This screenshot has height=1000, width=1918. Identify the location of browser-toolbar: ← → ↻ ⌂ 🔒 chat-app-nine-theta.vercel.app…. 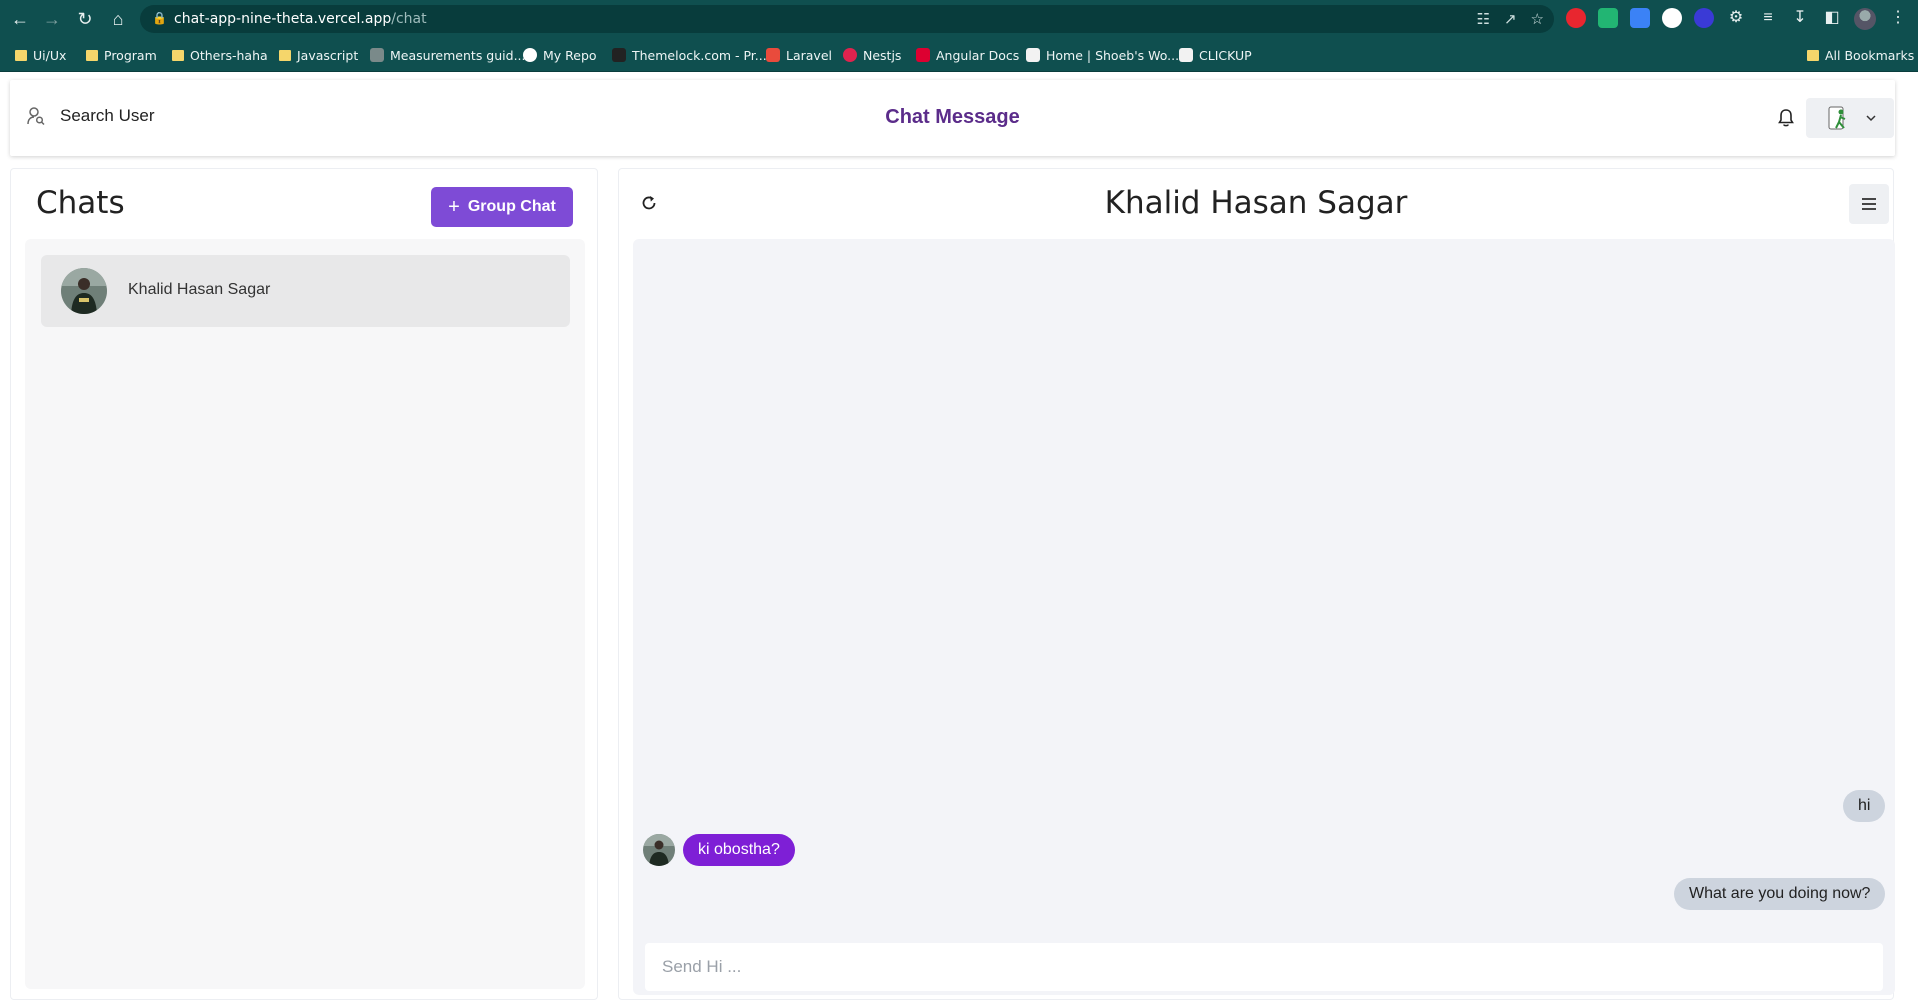
(959, 19).